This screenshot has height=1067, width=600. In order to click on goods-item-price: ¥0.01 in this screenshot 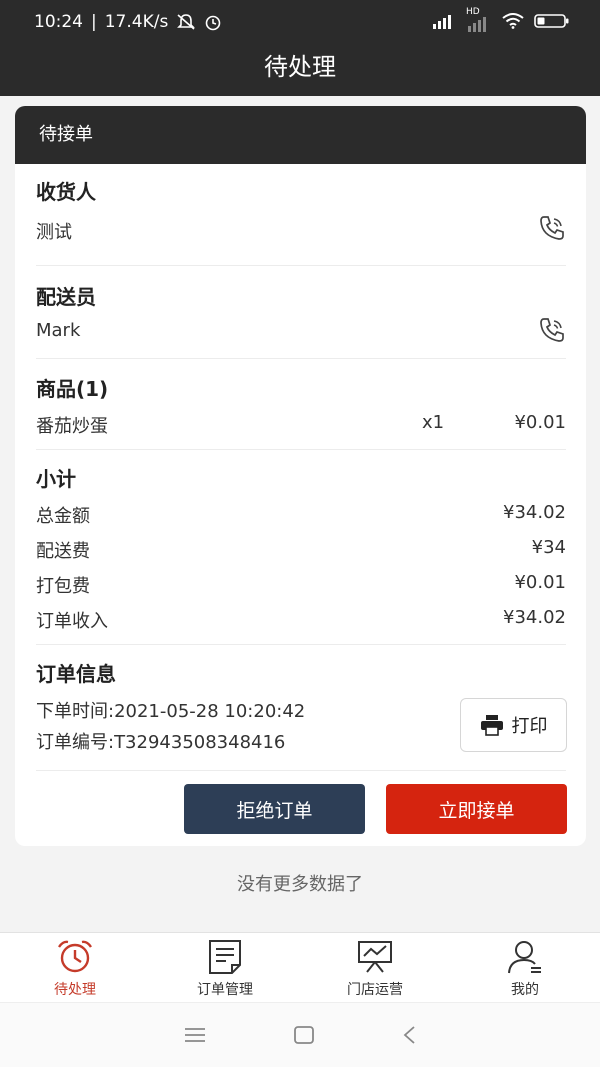, I will do `click(540, 422)`.